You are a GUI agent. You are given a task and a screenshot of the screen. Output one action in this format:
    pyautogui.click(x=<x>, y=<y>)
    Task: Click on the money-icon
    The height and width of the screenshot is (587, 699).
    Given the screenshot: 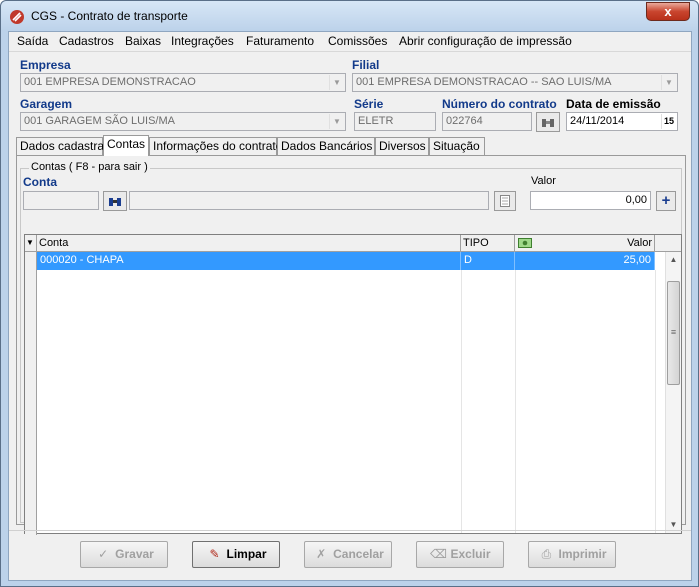 What is the action you would take?
    pyautogui.click(x=525, y=243)
    